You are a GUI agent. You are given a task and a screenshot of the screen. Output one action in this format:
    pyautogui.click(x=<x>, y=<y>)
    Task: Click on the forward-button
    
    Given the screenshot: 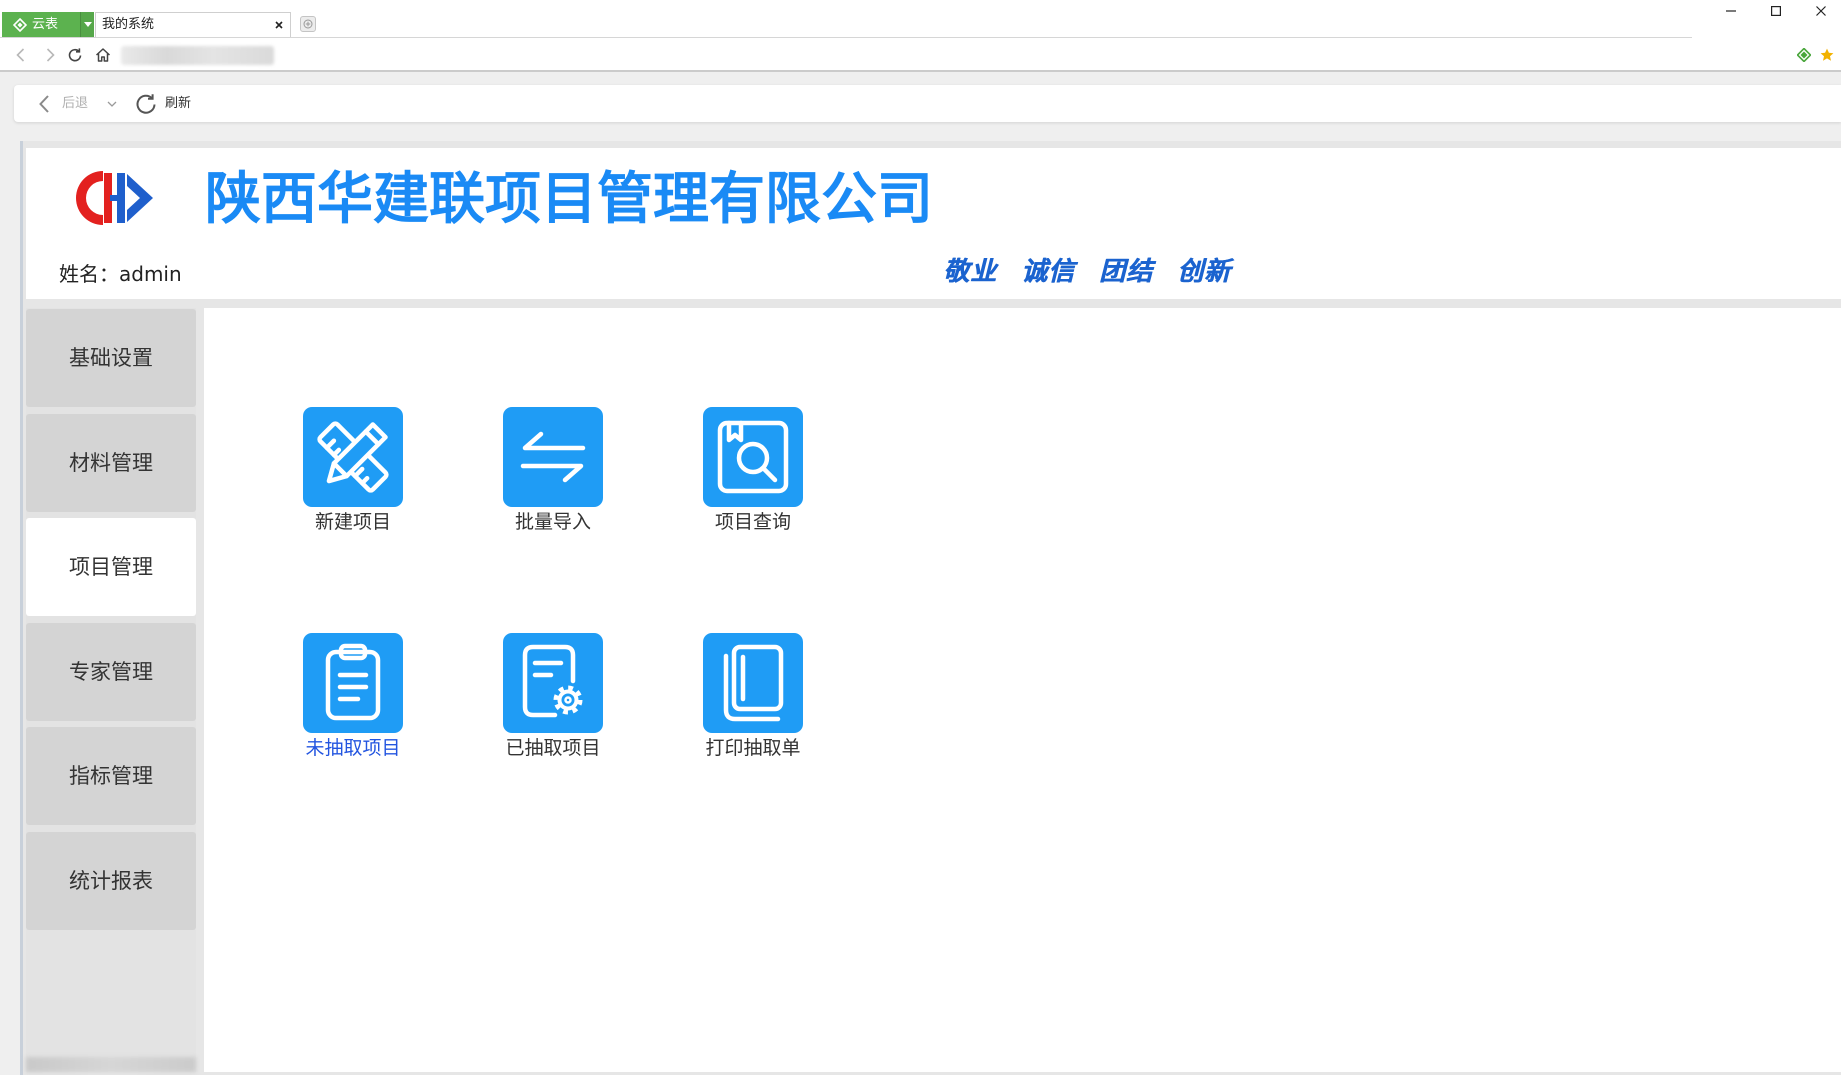 What is the action you would take?
    pyautogui.click(x=50, y=55)
    